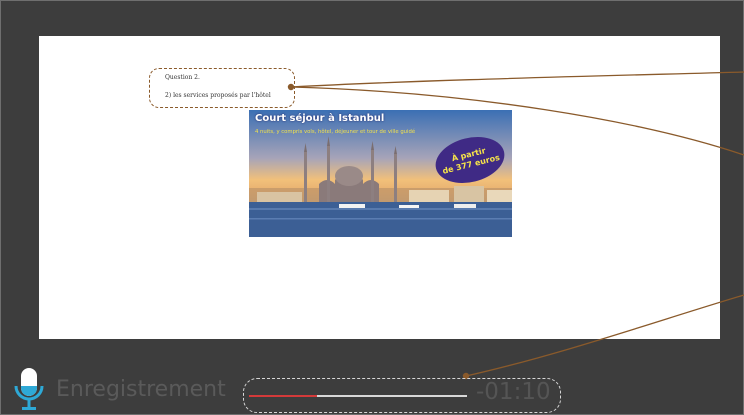  I want to click on recording-label: Enregistrement, so click(141, 389).